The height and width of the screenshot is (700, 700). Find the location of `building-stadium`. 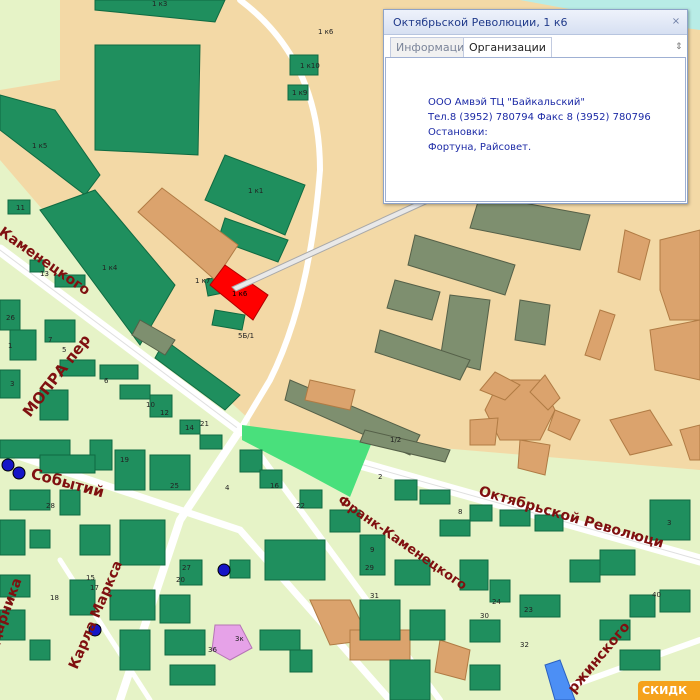

building-stadium is located at coordinates (147, 100).